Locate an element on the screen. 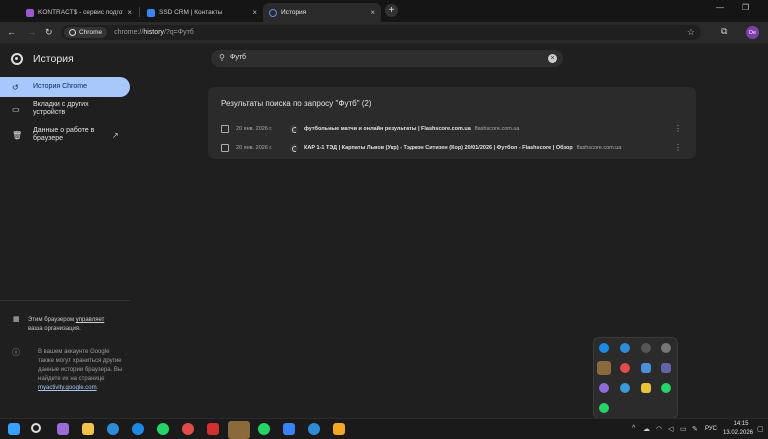 The image size is (768, 439). managed-link: управляет is located at coordinates (90, 320).